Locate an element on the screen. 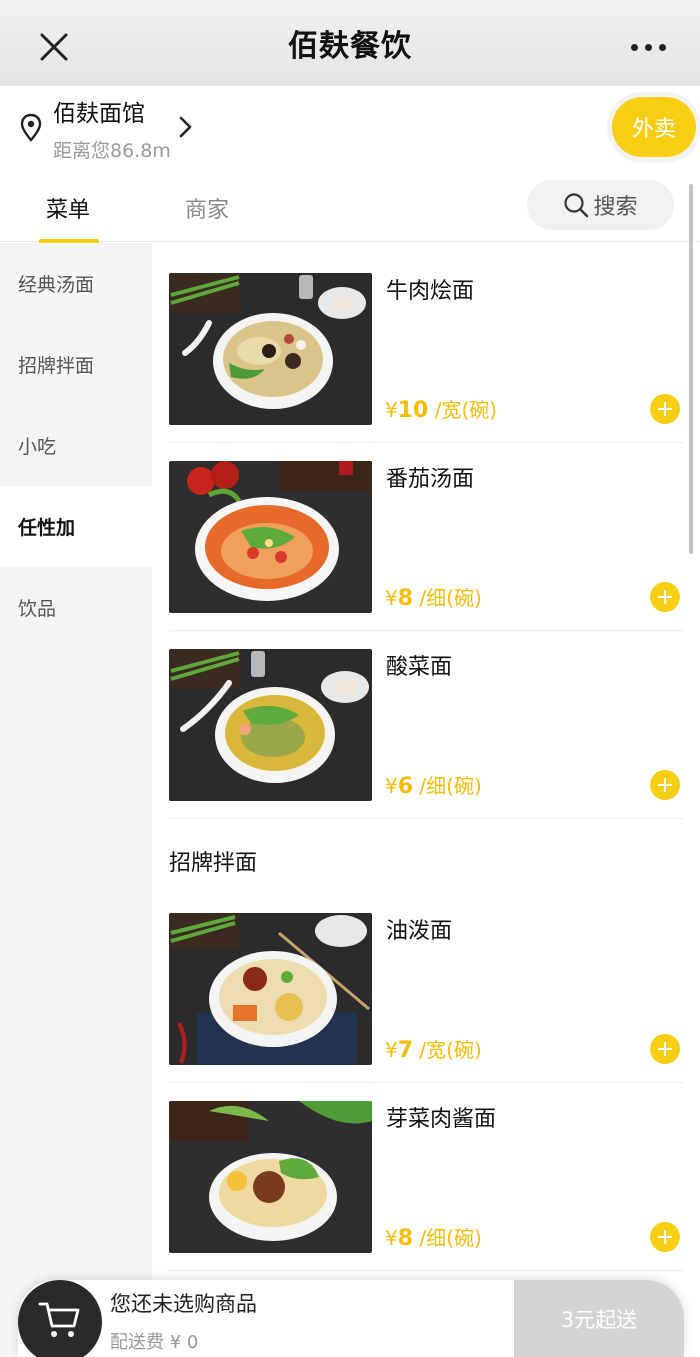  product-name: 牛肉烩面 is located at coordinates (430, 291).